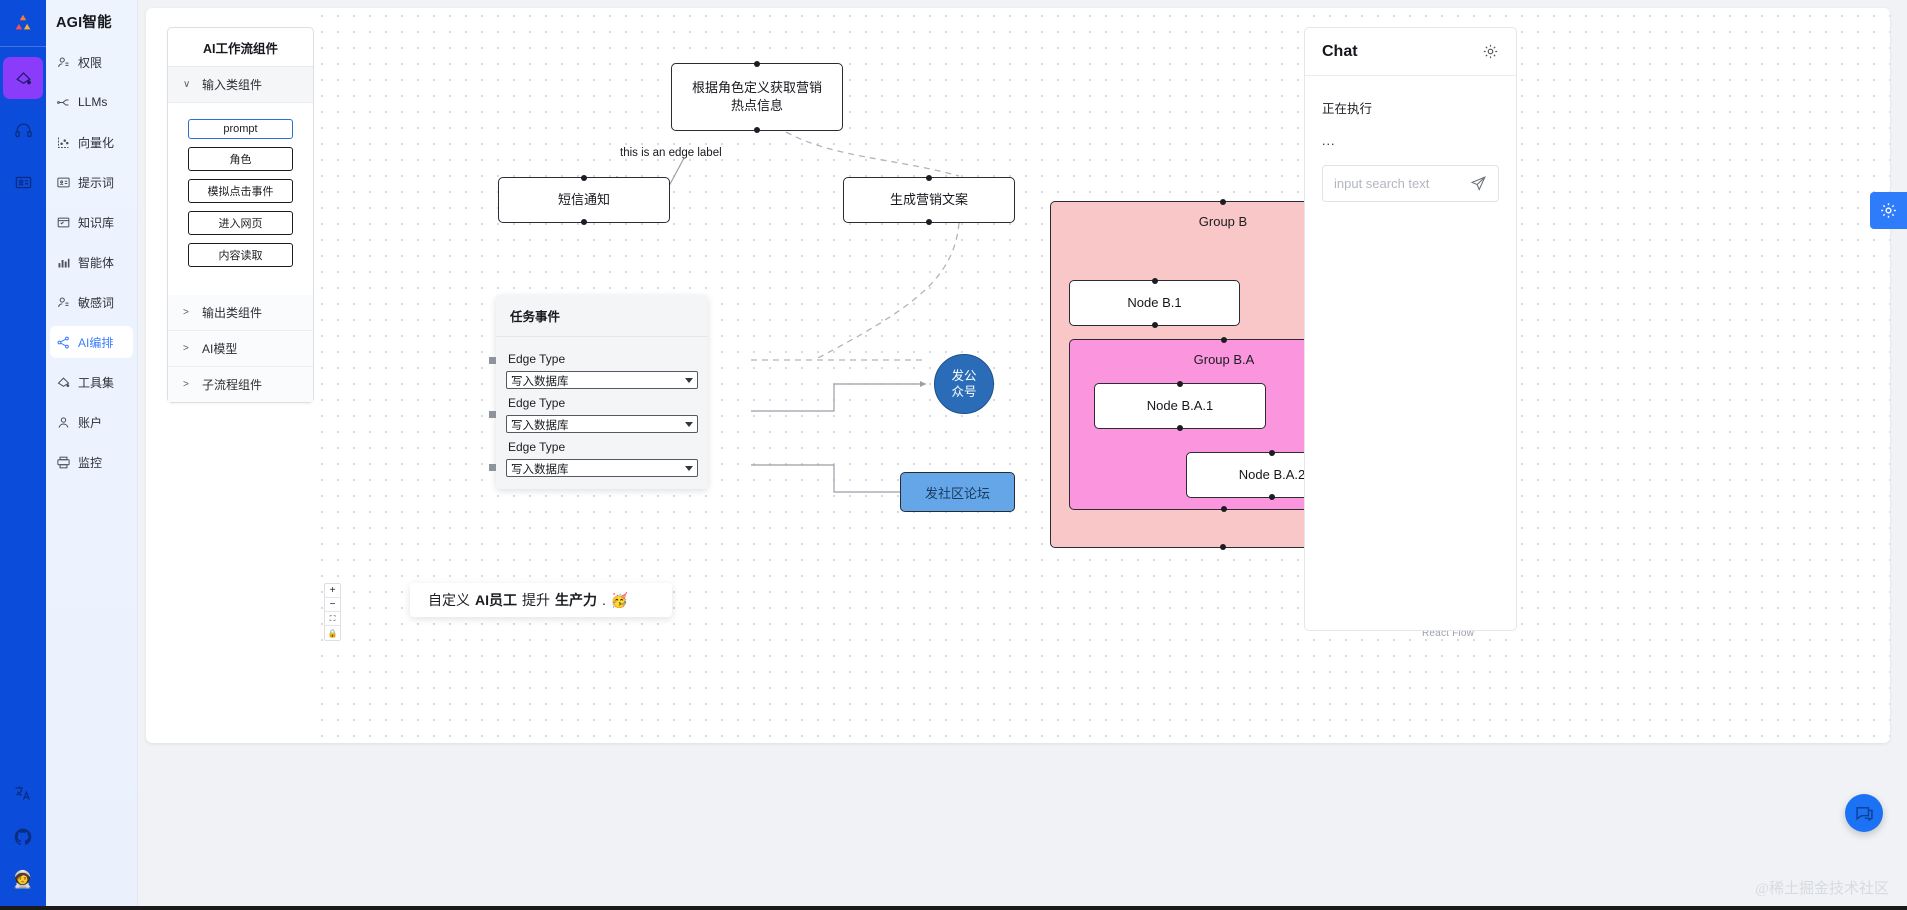 This screenshot has height=910, width=1907. I want to click on tip-suffix: ., so click(604, 600).